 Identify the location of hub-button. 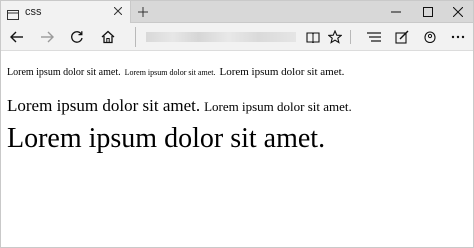
(374, 37).